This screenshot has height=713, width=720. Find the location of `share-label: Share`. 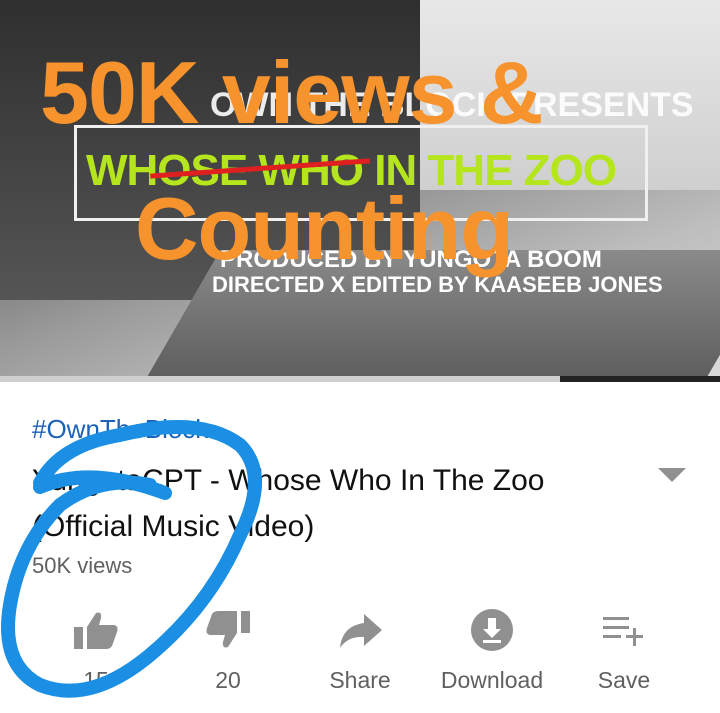

share-label: Share is located at coordinates (360, 680).